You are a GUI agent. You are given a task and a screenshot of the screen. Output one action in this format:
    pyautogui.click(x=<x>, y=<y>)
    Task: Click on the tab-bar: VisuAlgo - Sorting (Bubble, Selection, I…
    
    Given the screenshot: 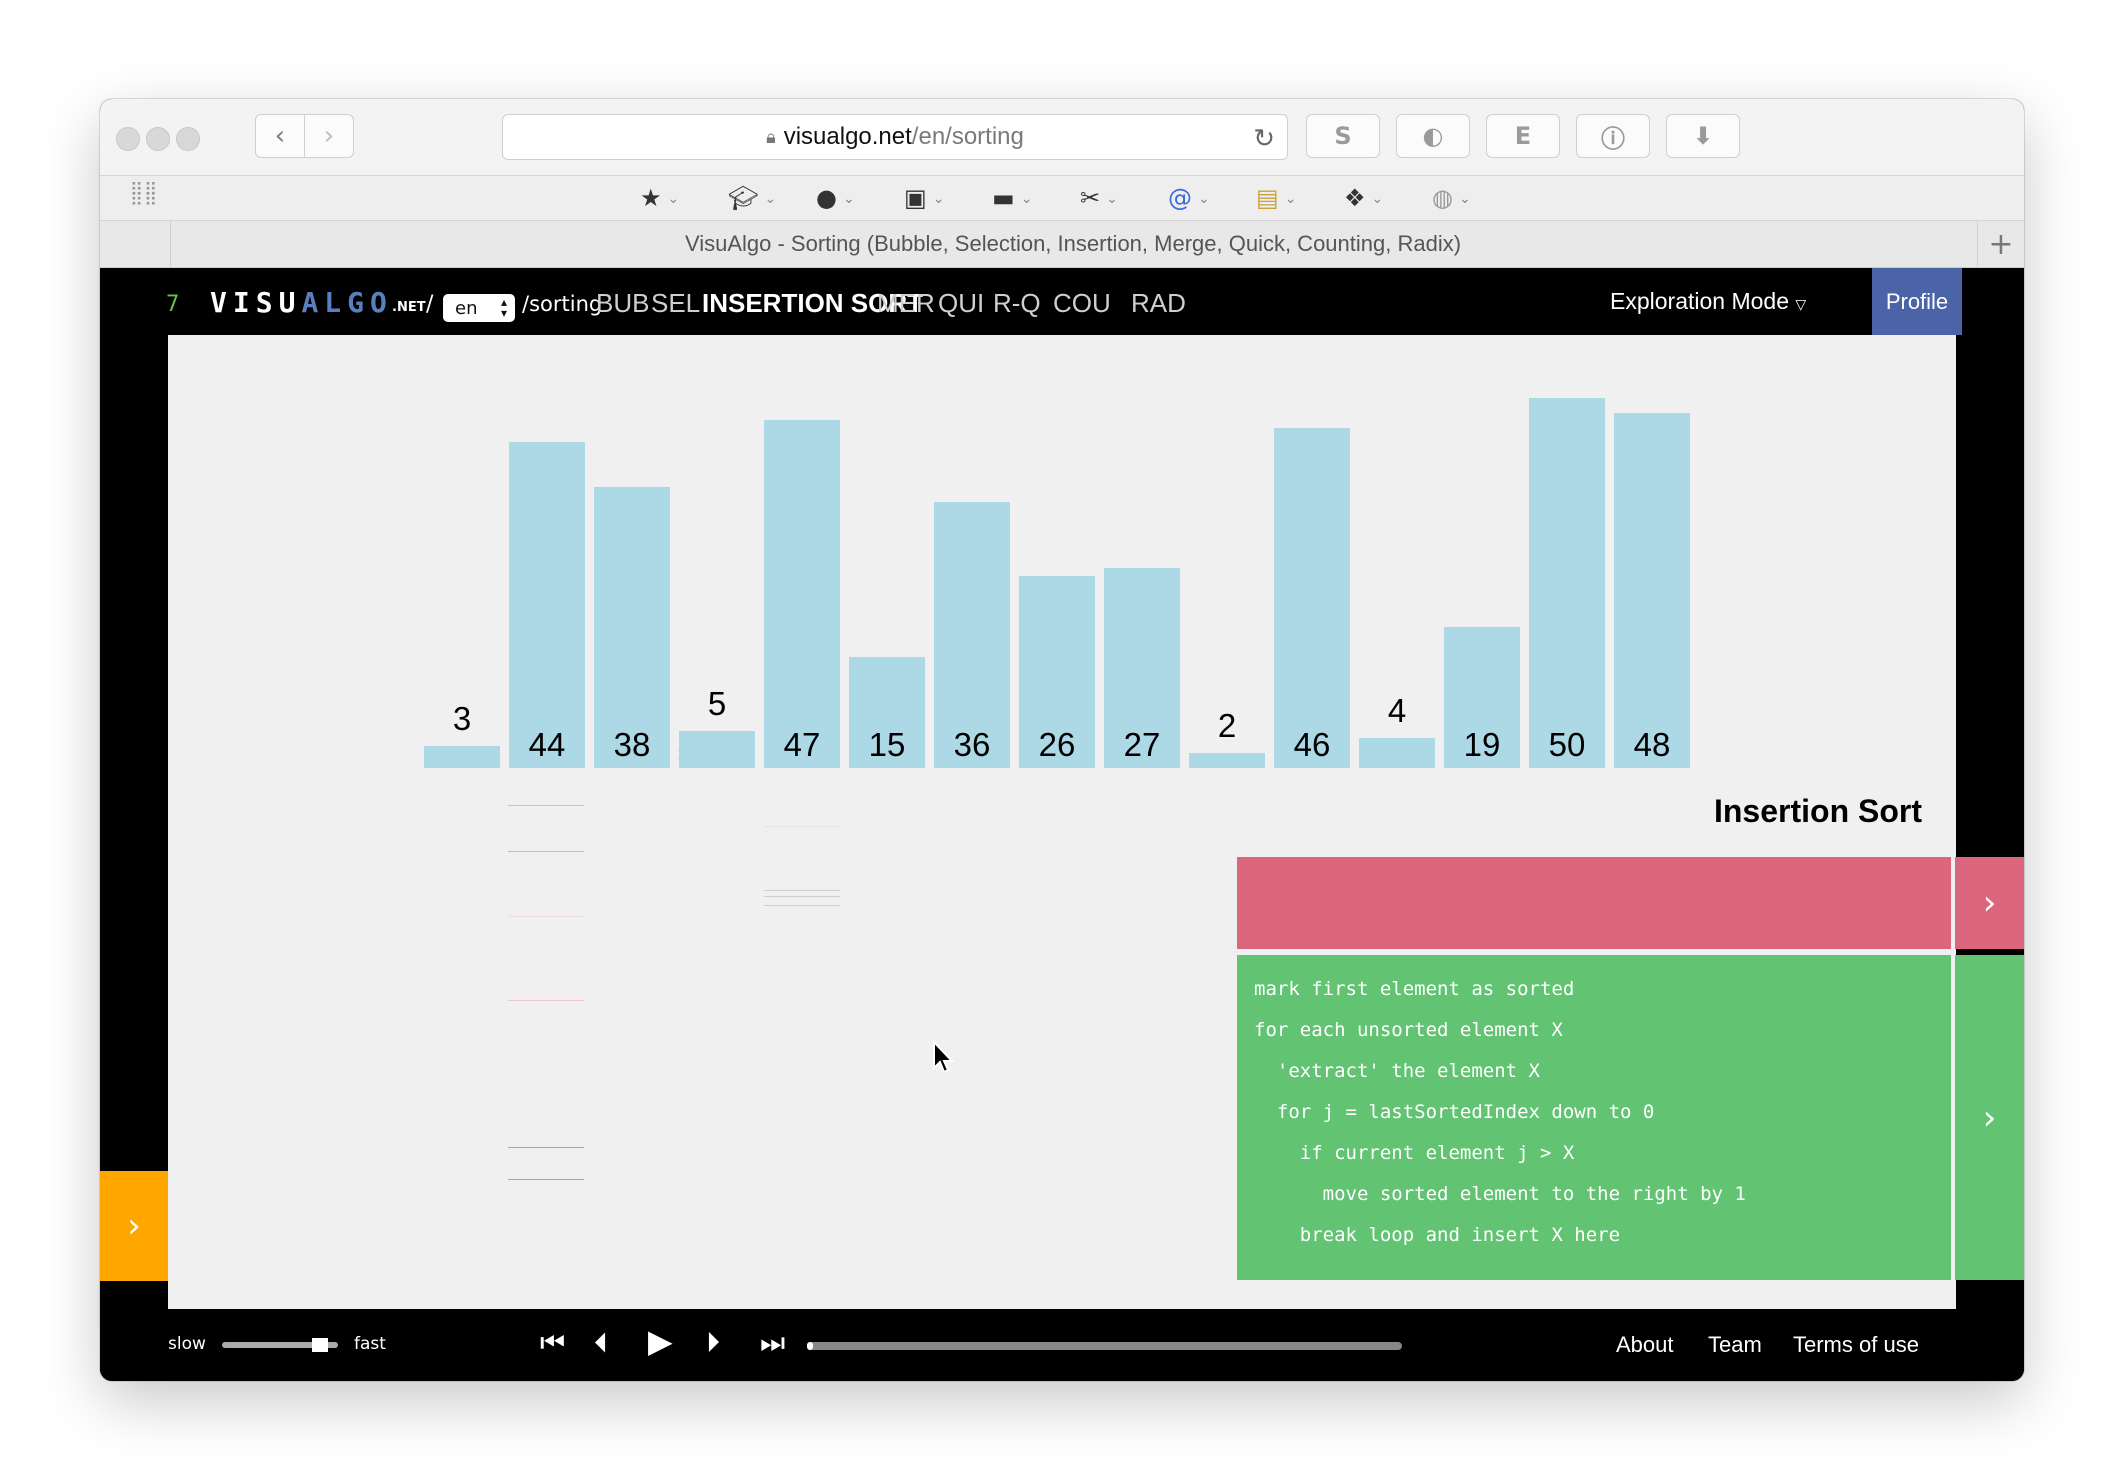 What is the action you would take?
    pyautogui.click(x=1062, y=244)
    